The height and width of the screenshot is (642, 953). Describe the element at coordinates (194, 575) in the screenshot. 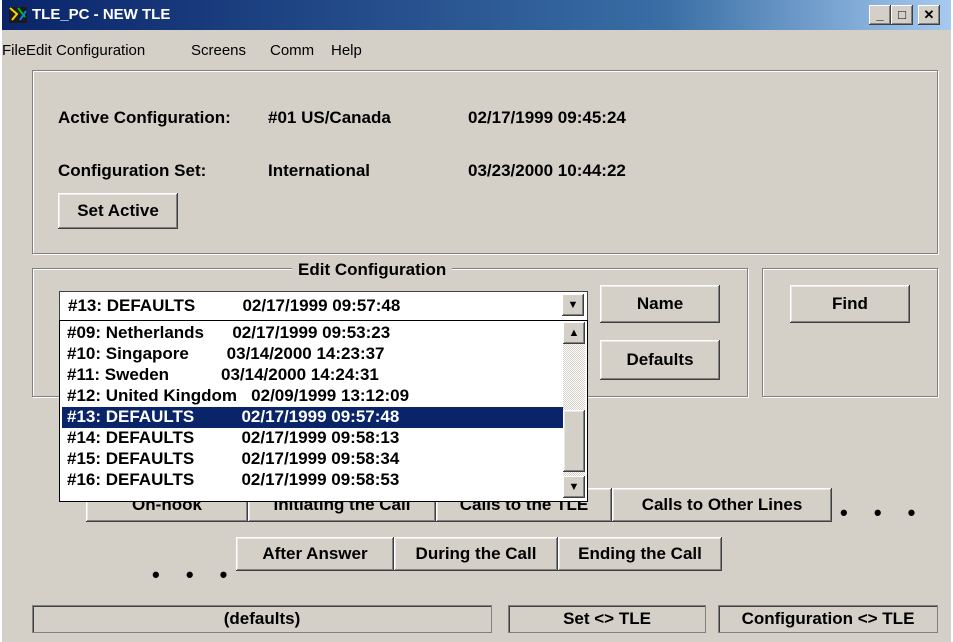

I see `more-tabs-left-icon: • • •` at that location.